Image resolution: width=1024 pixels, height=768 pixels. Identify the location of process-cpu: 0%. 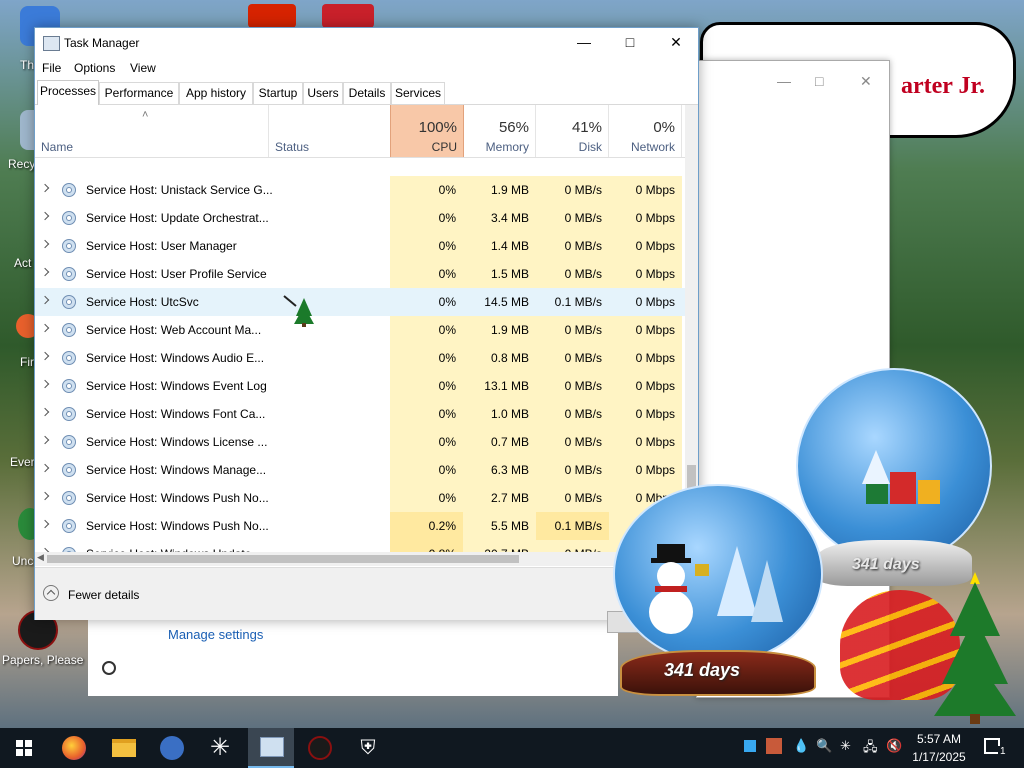
(447, 302).